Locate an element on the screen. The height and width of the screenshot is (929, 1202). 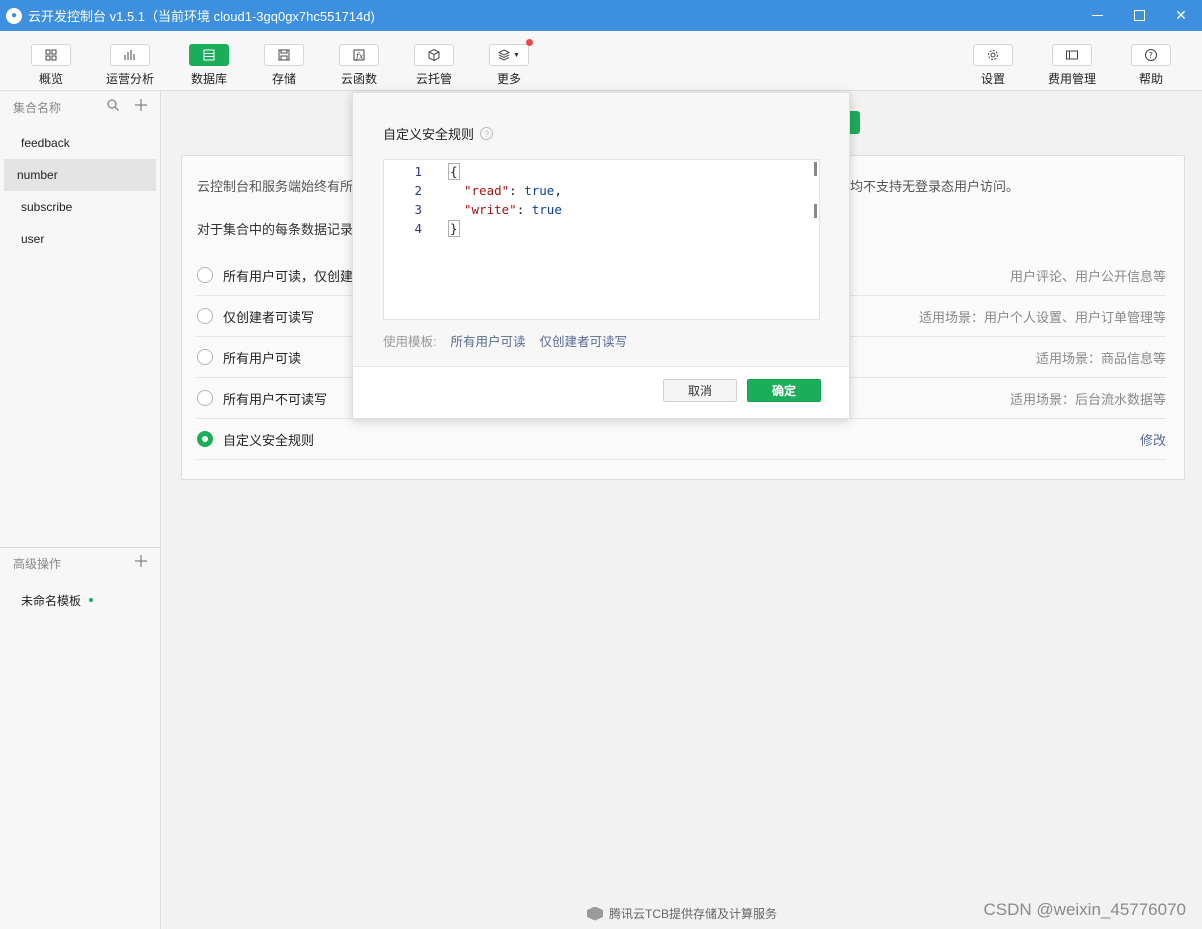
toolbar-settings: 设置 is located at coordinates (993, 61).